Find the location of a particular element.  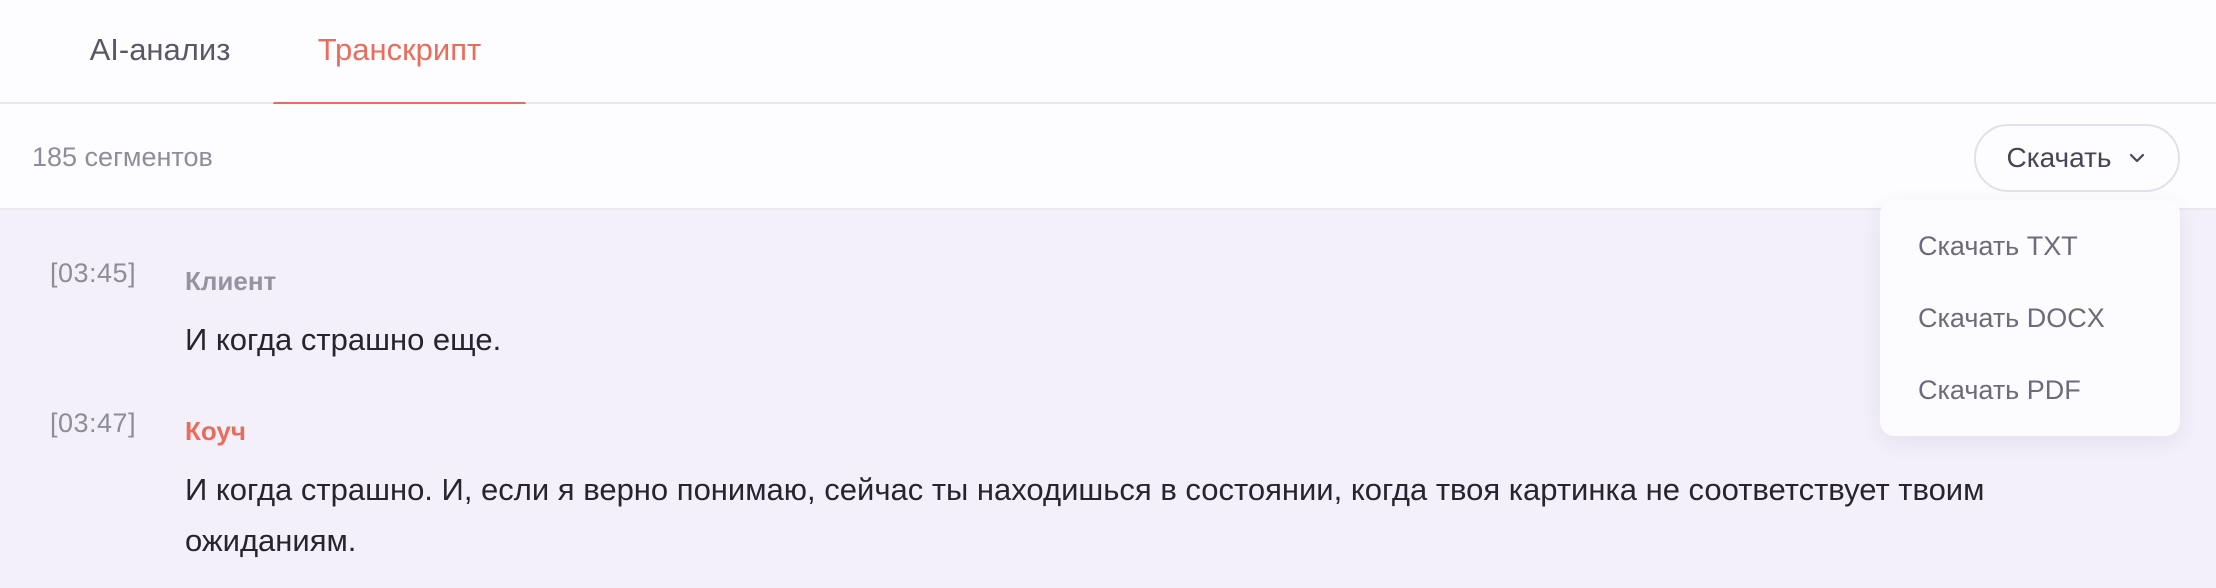

segment-speaker: Коуч is located at coordinates (215, 431).